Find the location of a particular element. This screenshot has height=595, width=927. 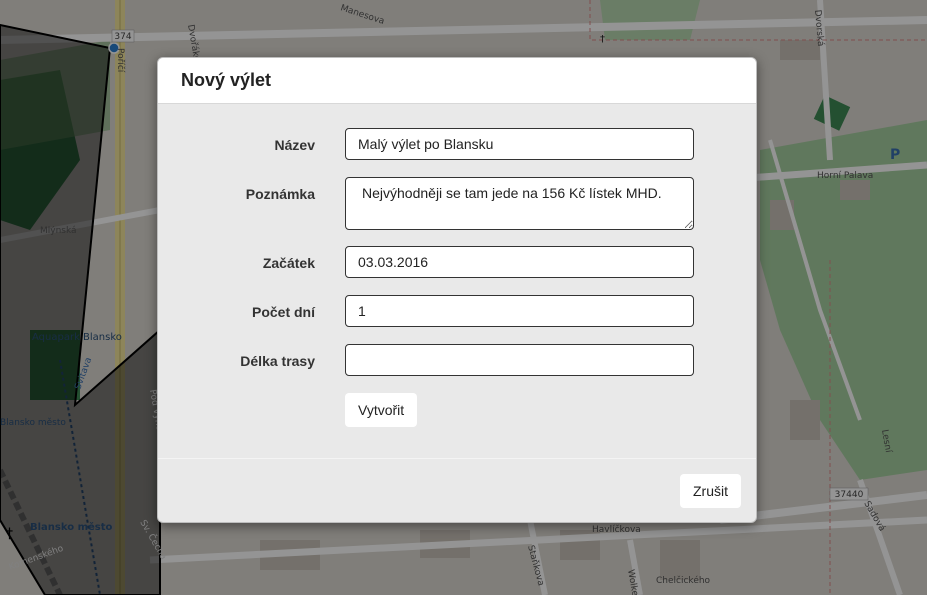

cancel-button: Zrušit is located at coordinates (710, 491).